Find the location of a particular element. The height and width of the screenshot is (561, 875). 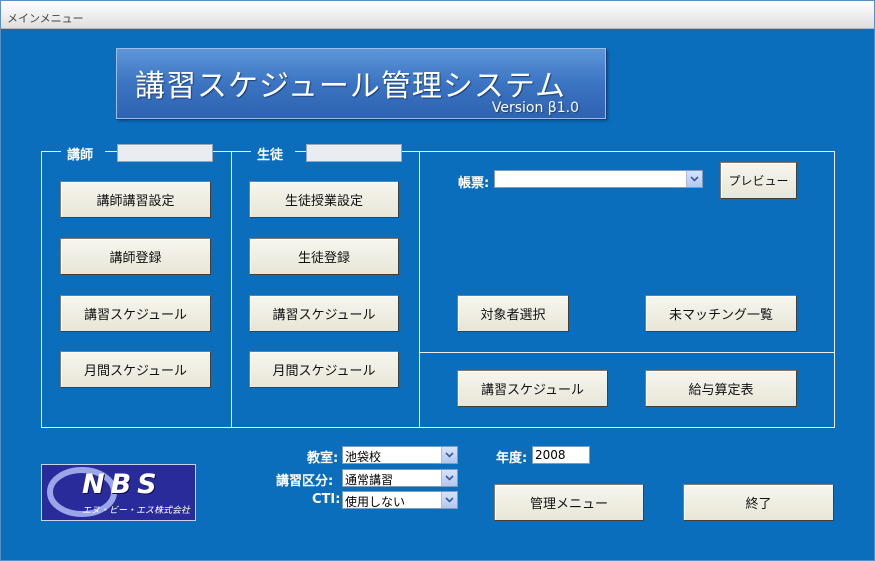

banner-version: Version β1.0 is located at coordinates (535, 108).